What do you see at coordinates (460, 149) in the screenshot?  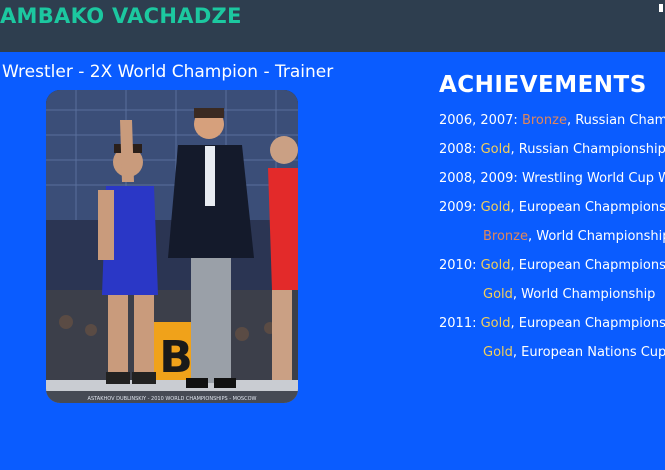 I see `achievement-years: 2008:` at bounding box center [460, 149].